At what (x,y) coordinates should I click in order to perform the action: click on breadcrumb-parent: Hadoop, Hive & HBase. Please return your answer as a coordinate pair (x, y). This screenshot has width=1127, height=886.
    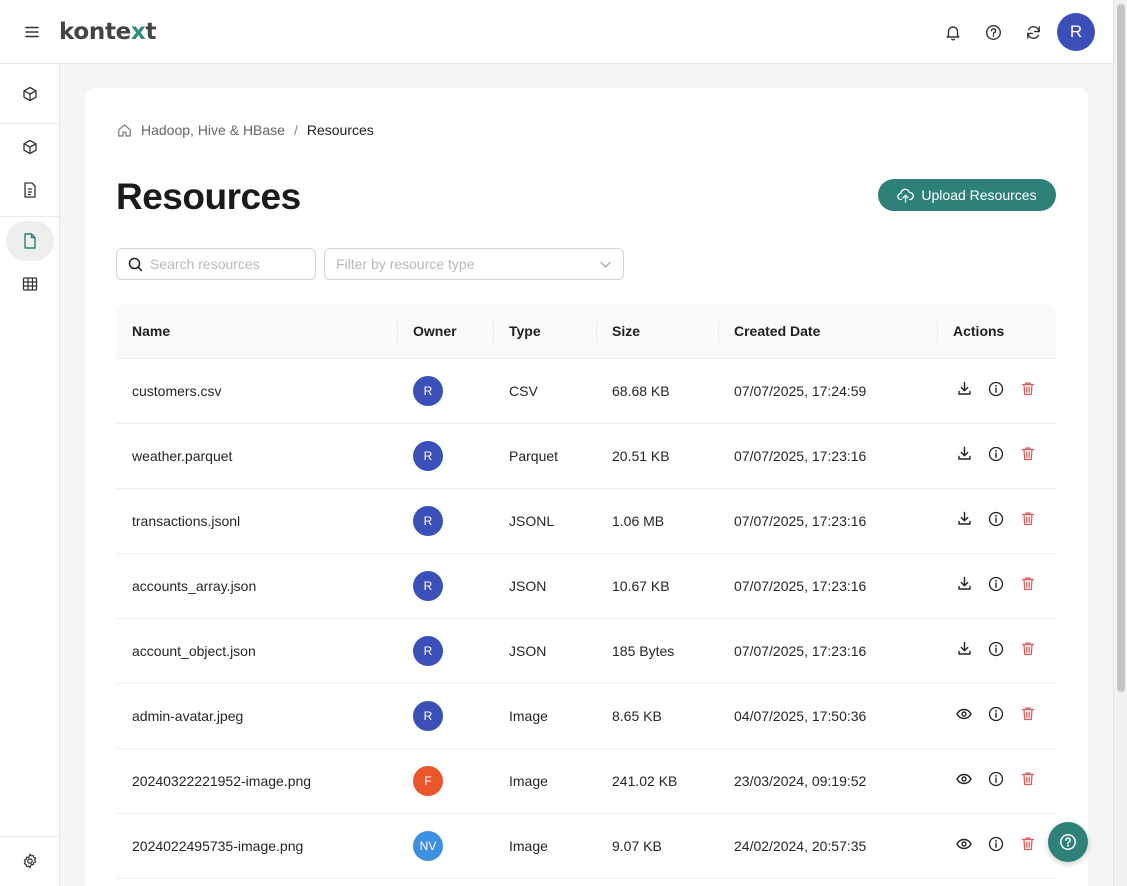
    Looking at the image, I should click on (213, 130).